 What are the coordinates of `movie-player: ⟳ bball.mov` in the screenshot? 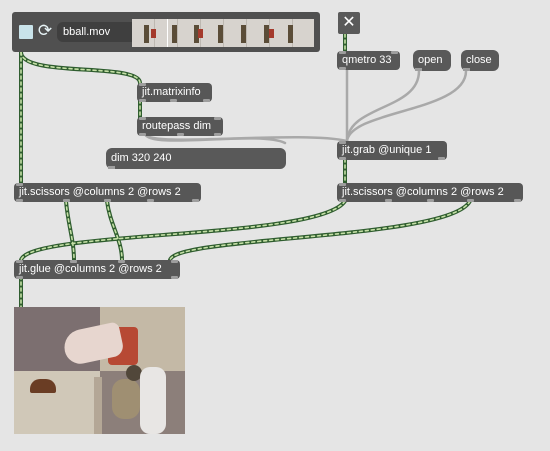 It's located at (166, 32).